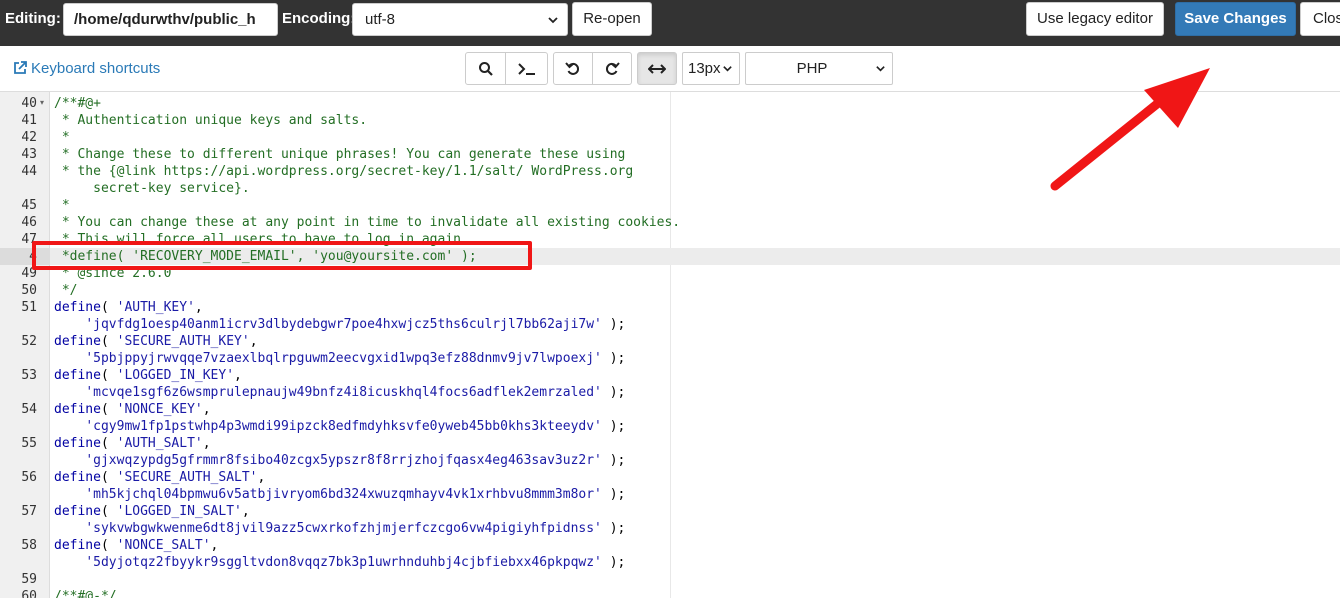 This screenshot has width=1340, height=598. I want to click on fold-arrow-icon: ▾, so click(42, 102).